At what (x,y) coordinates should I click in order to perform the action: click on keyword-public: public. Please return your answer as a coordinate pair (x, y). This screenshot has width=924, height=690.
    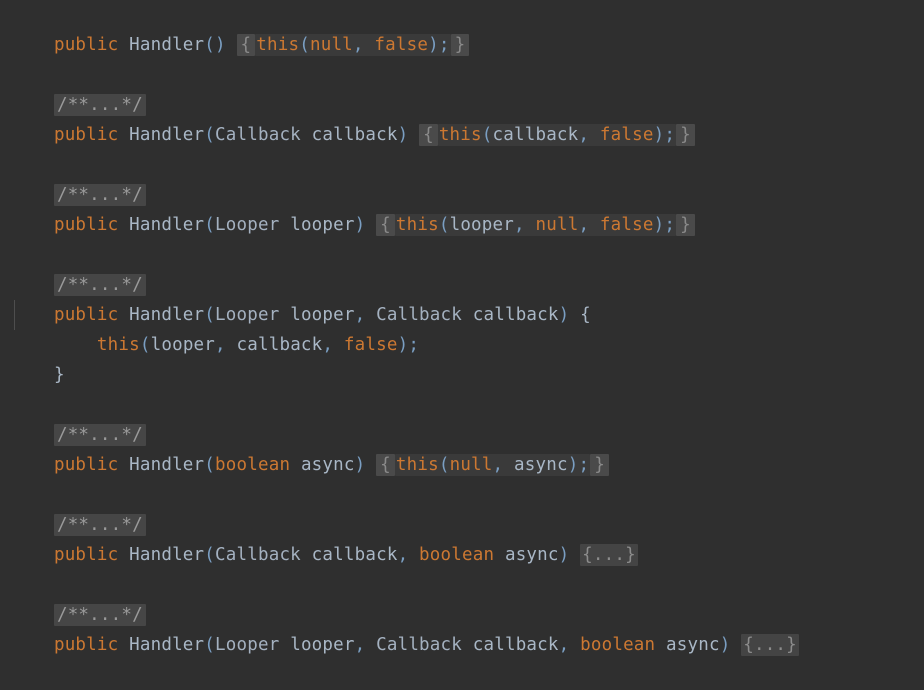
    Looking at the image, I should click on (86, 645).